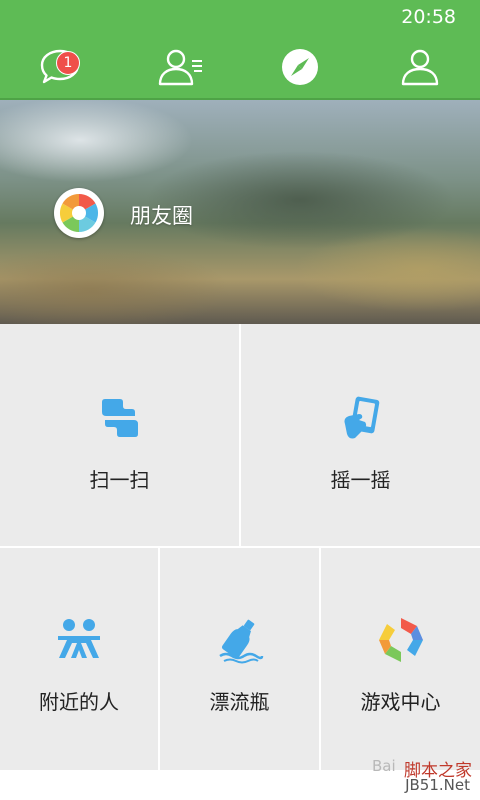  I want to click on baidu-watermark: Bai, so click(384, 766).